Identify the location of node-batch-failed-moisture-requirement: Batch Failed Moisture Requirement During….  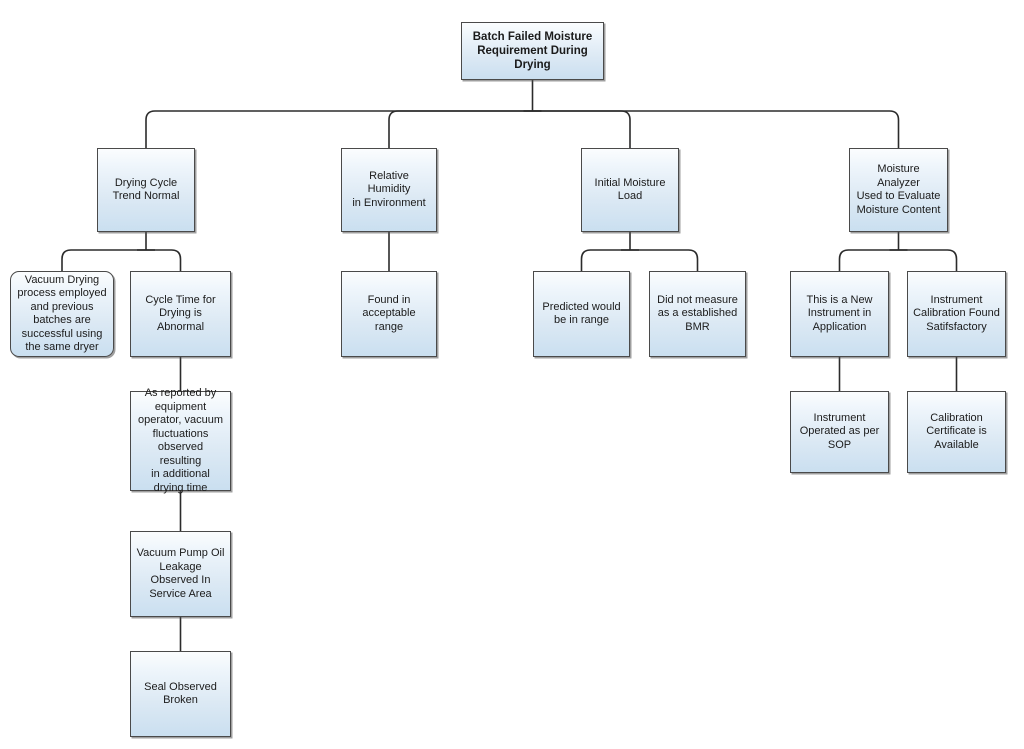
(532, 51).